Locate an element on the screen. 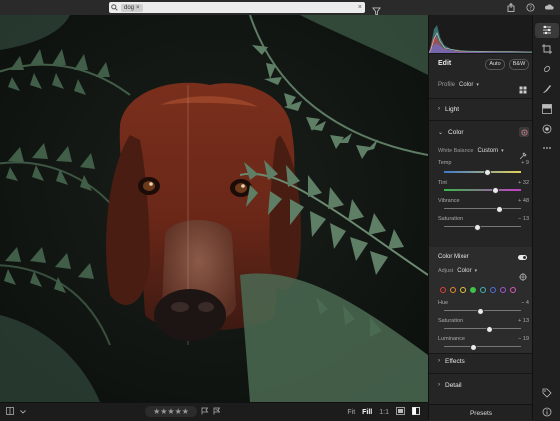 Image resolution: width=560 pixels, height=421 pixels. swatch-red is located at coordinates (443, 290).